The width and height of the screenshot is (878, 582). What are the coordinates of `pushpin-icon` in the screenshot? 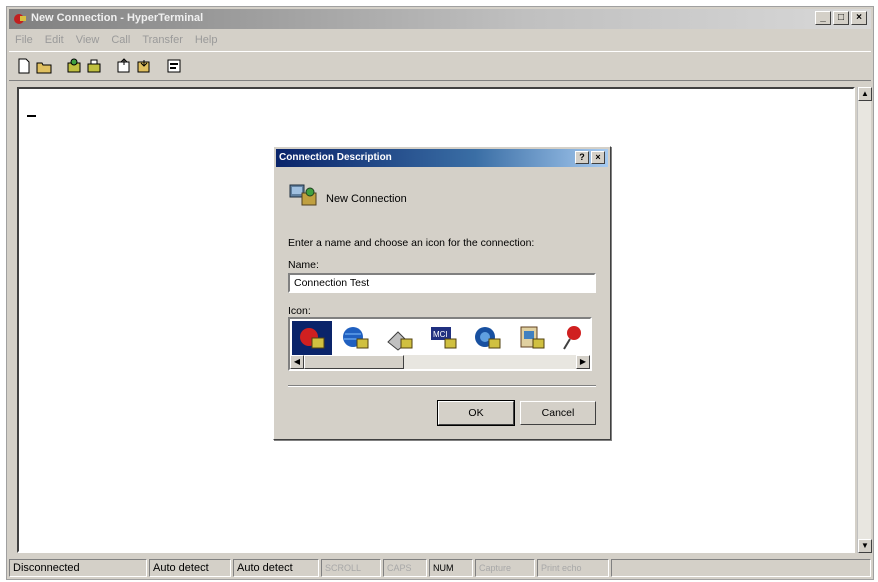 It's located at (573, 338).